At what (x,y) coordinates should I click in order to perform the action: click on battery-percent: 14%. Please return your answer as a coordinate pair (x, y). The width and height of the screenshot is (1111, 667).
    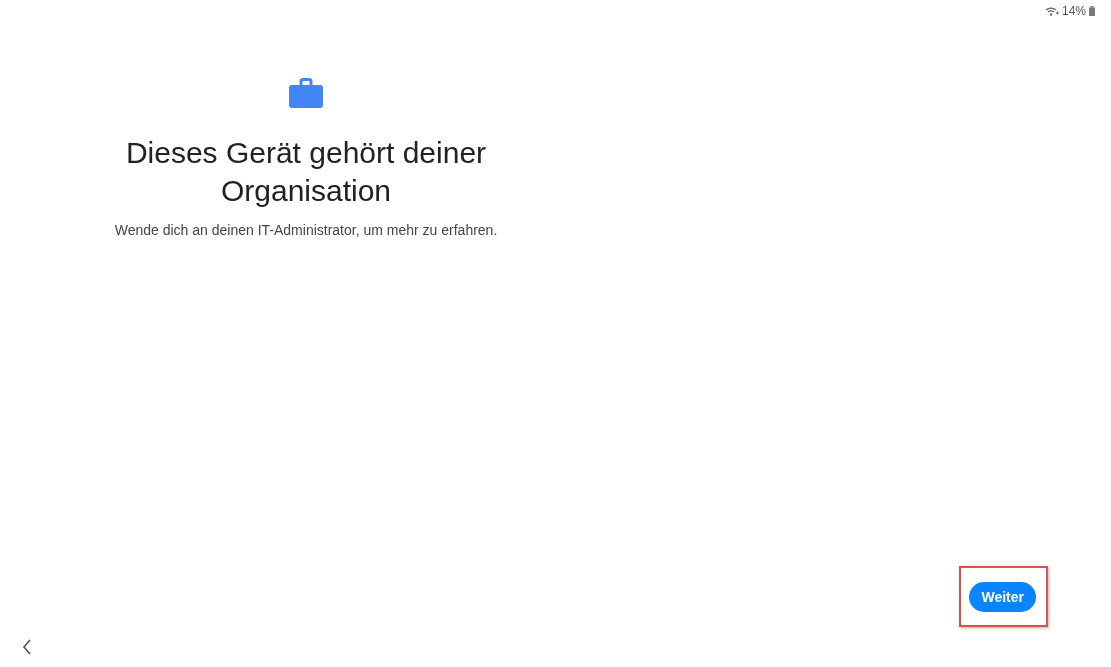
    Looking at the image, I should click on (1073, 11).